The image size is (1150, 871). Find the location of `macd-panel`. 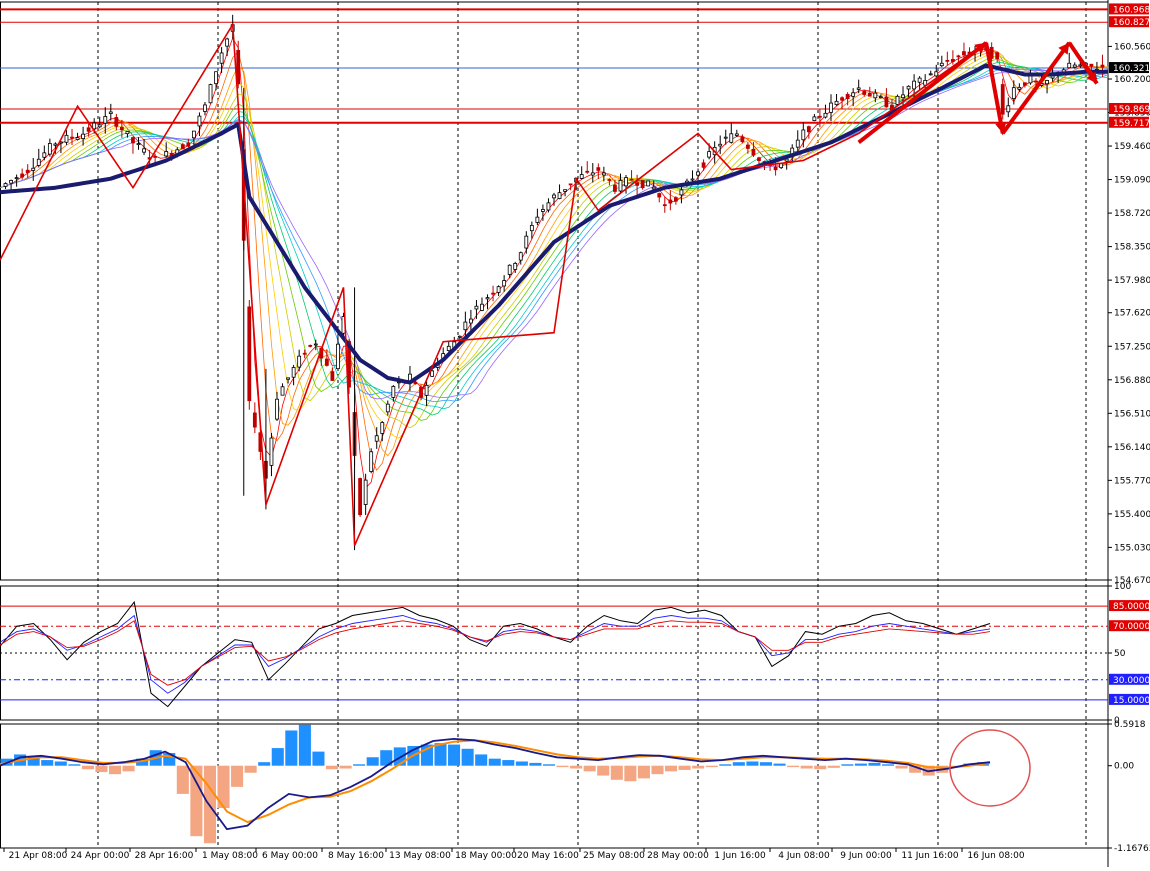

macd-panel is located at coordinates (515, 784).